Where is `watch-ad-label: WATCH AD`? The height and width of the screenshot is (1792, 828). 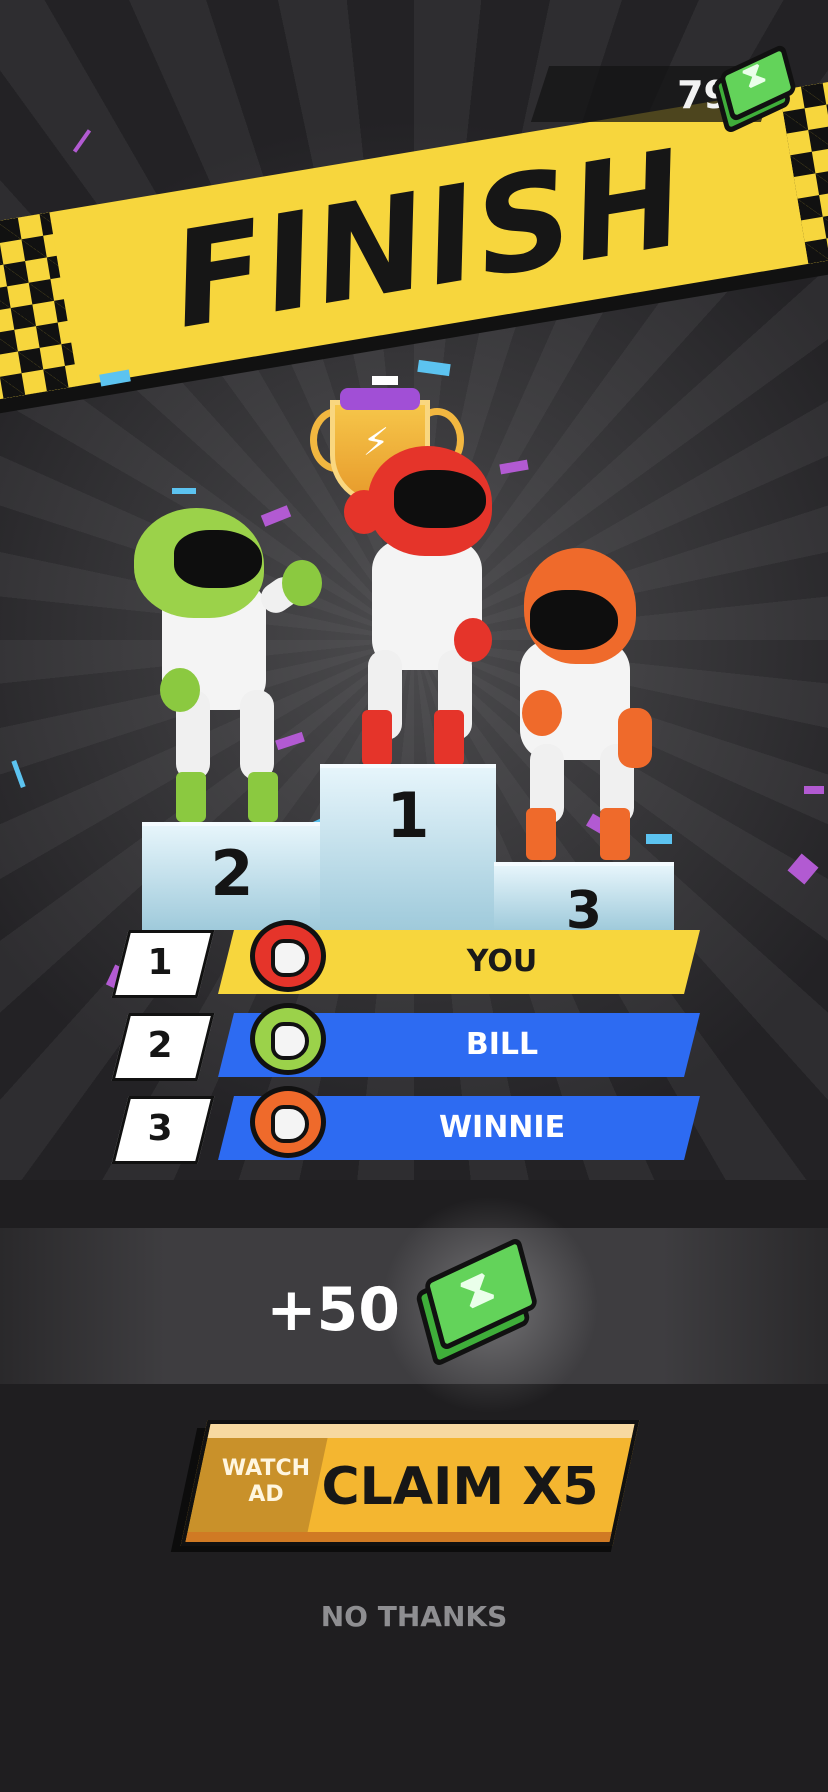 watch-ad-label: WATCH AD is located at coordinates (266, 1481).